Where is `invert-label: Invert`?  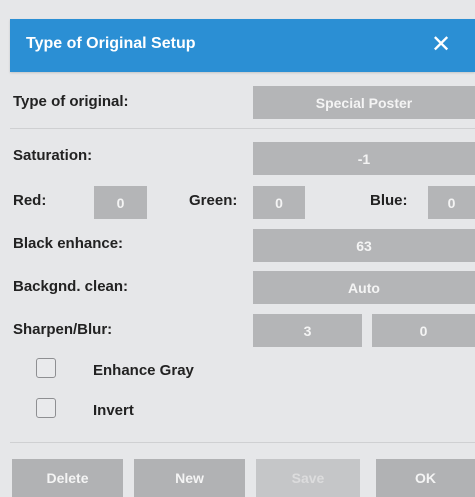 invert-label: Invert is located at coordinates (113, 410).